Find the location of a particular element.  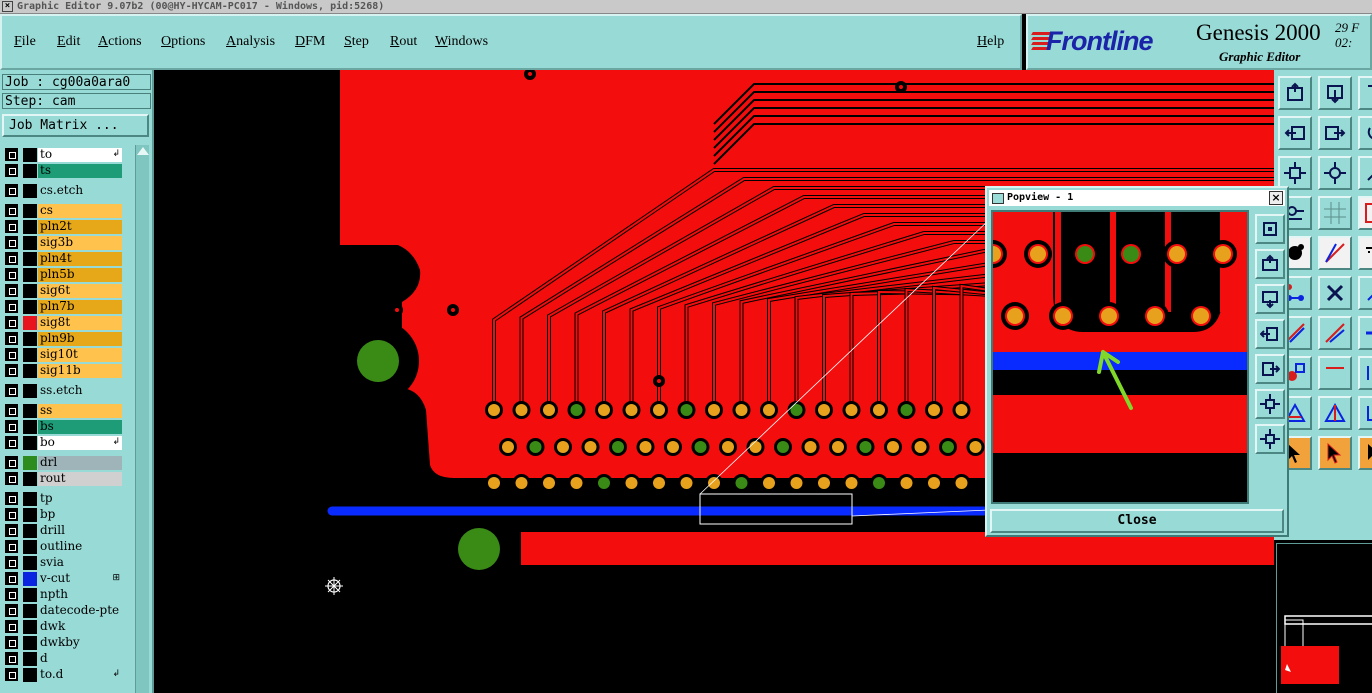

polygon-icon is located at coordinates (1365, 293).